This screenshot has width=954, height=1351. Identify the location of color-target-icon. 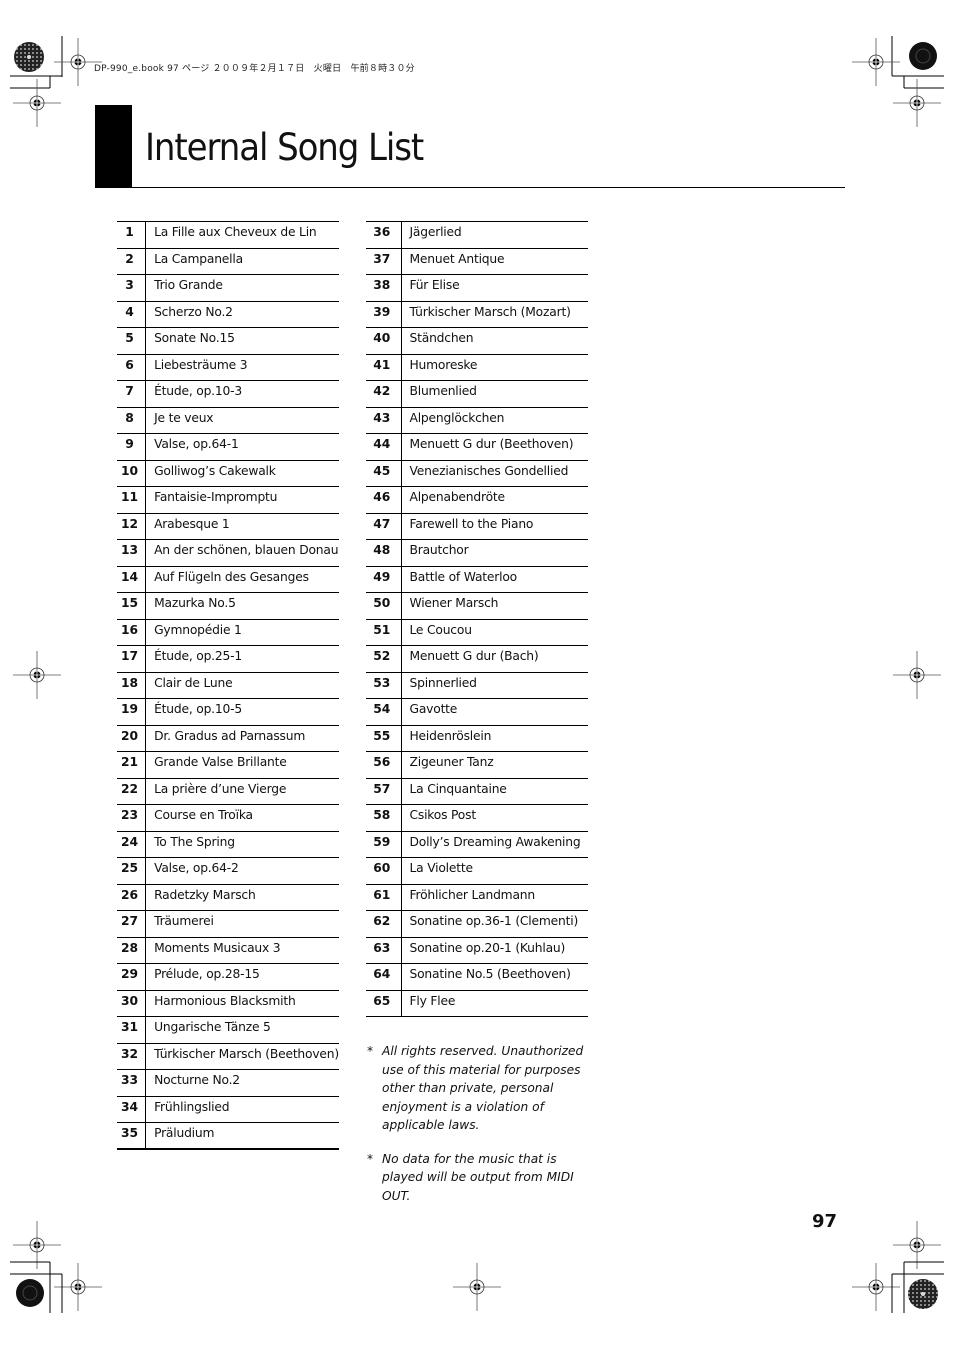
(30, 1293).